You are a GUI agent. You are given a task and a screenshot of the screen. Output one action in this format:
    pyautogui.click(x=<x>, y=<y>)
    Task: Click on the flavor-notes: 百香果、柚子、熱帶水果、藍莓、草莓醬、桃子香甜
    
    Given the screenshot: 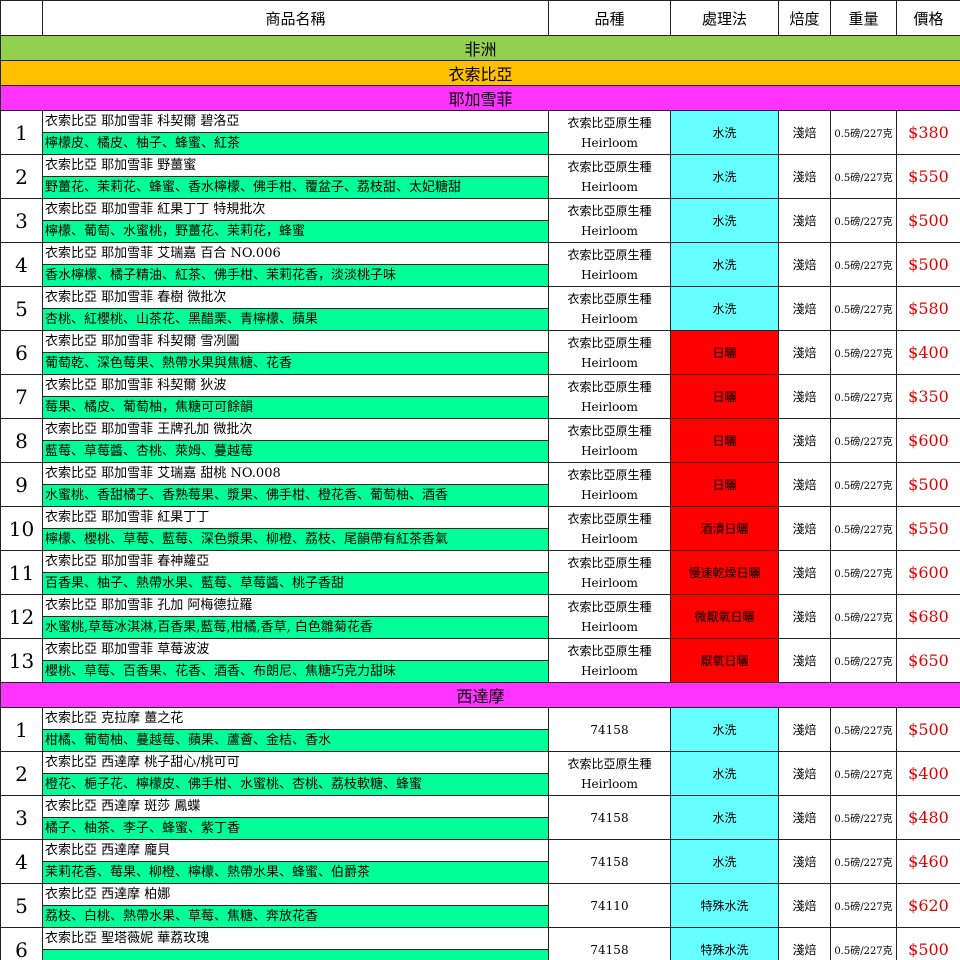 What is the action you would take?
    pyautogui.click(x=295, y=583)
    